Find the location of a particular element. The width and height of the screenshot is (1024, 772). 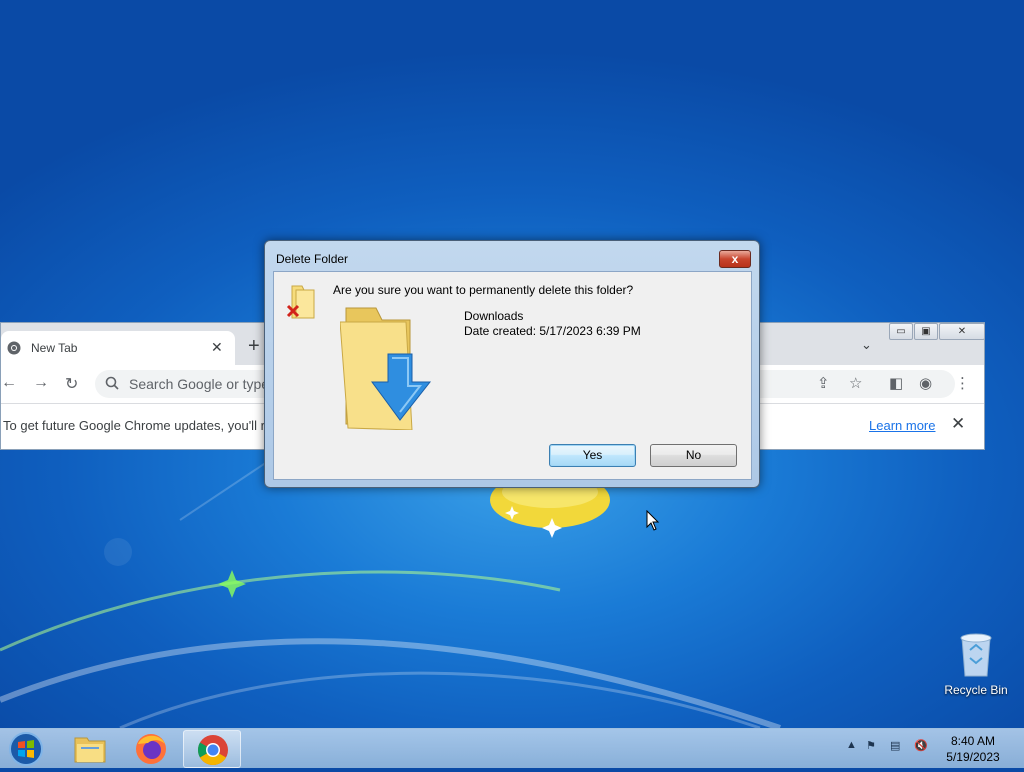

reload-icon: ↻ is located at coordinates (71, 384).